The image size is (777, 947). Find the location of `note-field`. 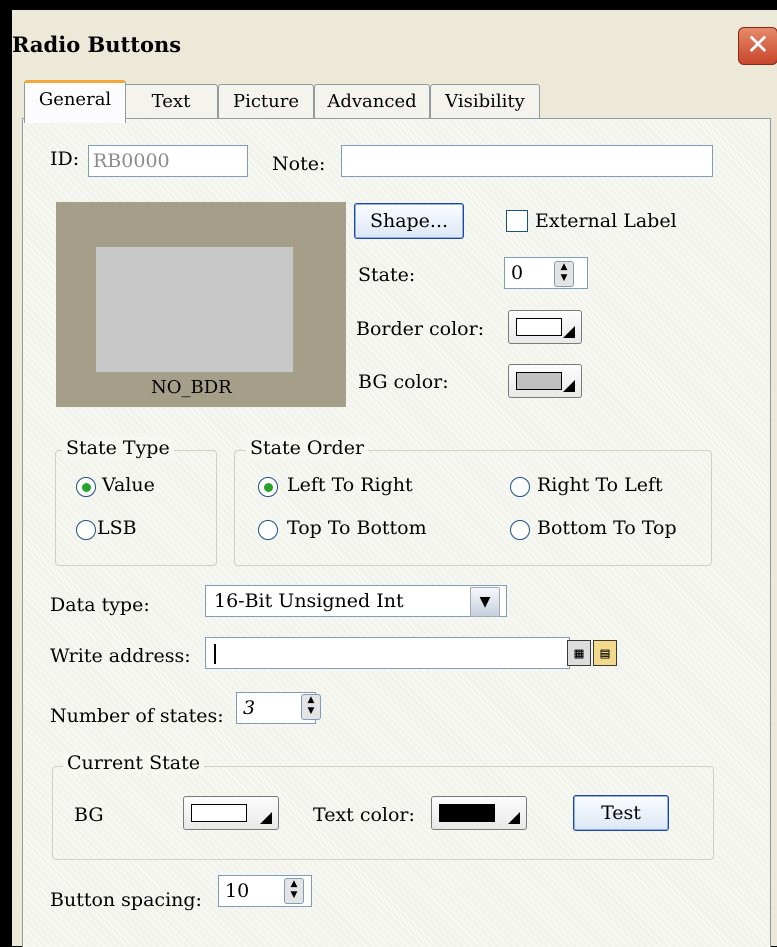

note-field is located at coordinates (527, 161).